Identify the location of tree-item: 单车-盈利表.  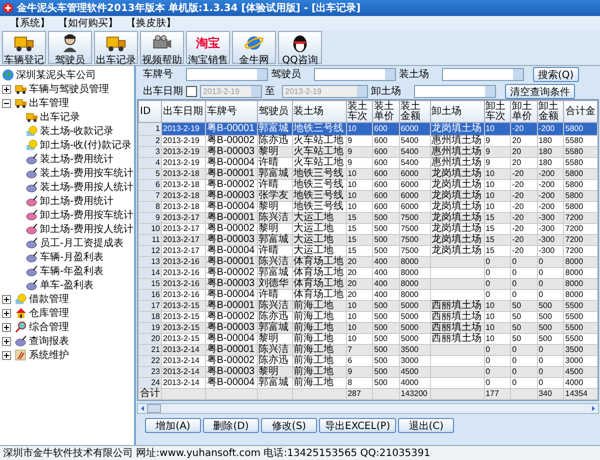
(67, 285).